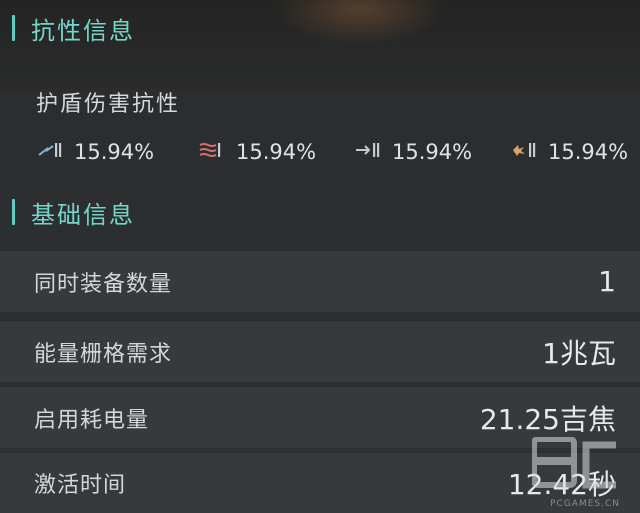 The image size is (640, 513). Describe the element at coordinates (579, 353) in the screenshot. I see `info-value: 1兆瓦` at that location.